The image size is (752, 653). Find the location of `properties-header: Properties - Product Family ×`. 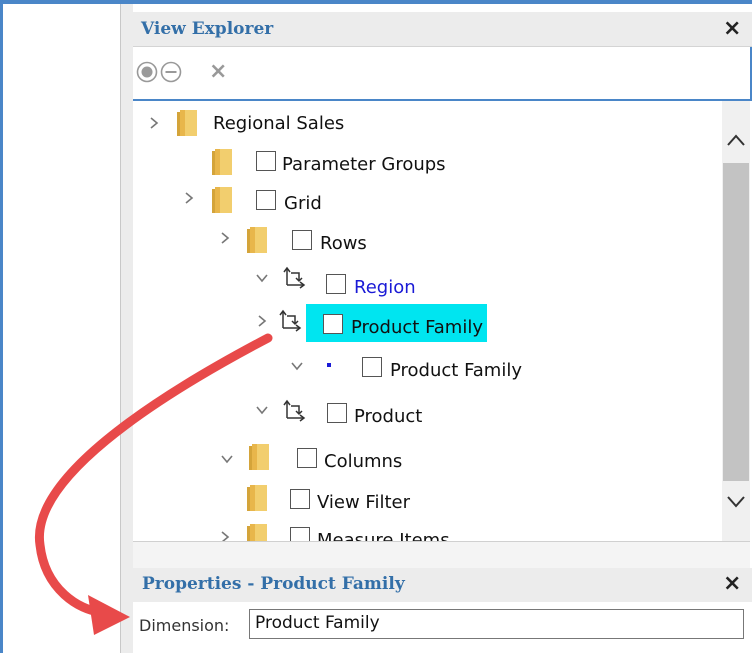

properties-header: Properties - Product Family × is located at coordinates (442, 585).